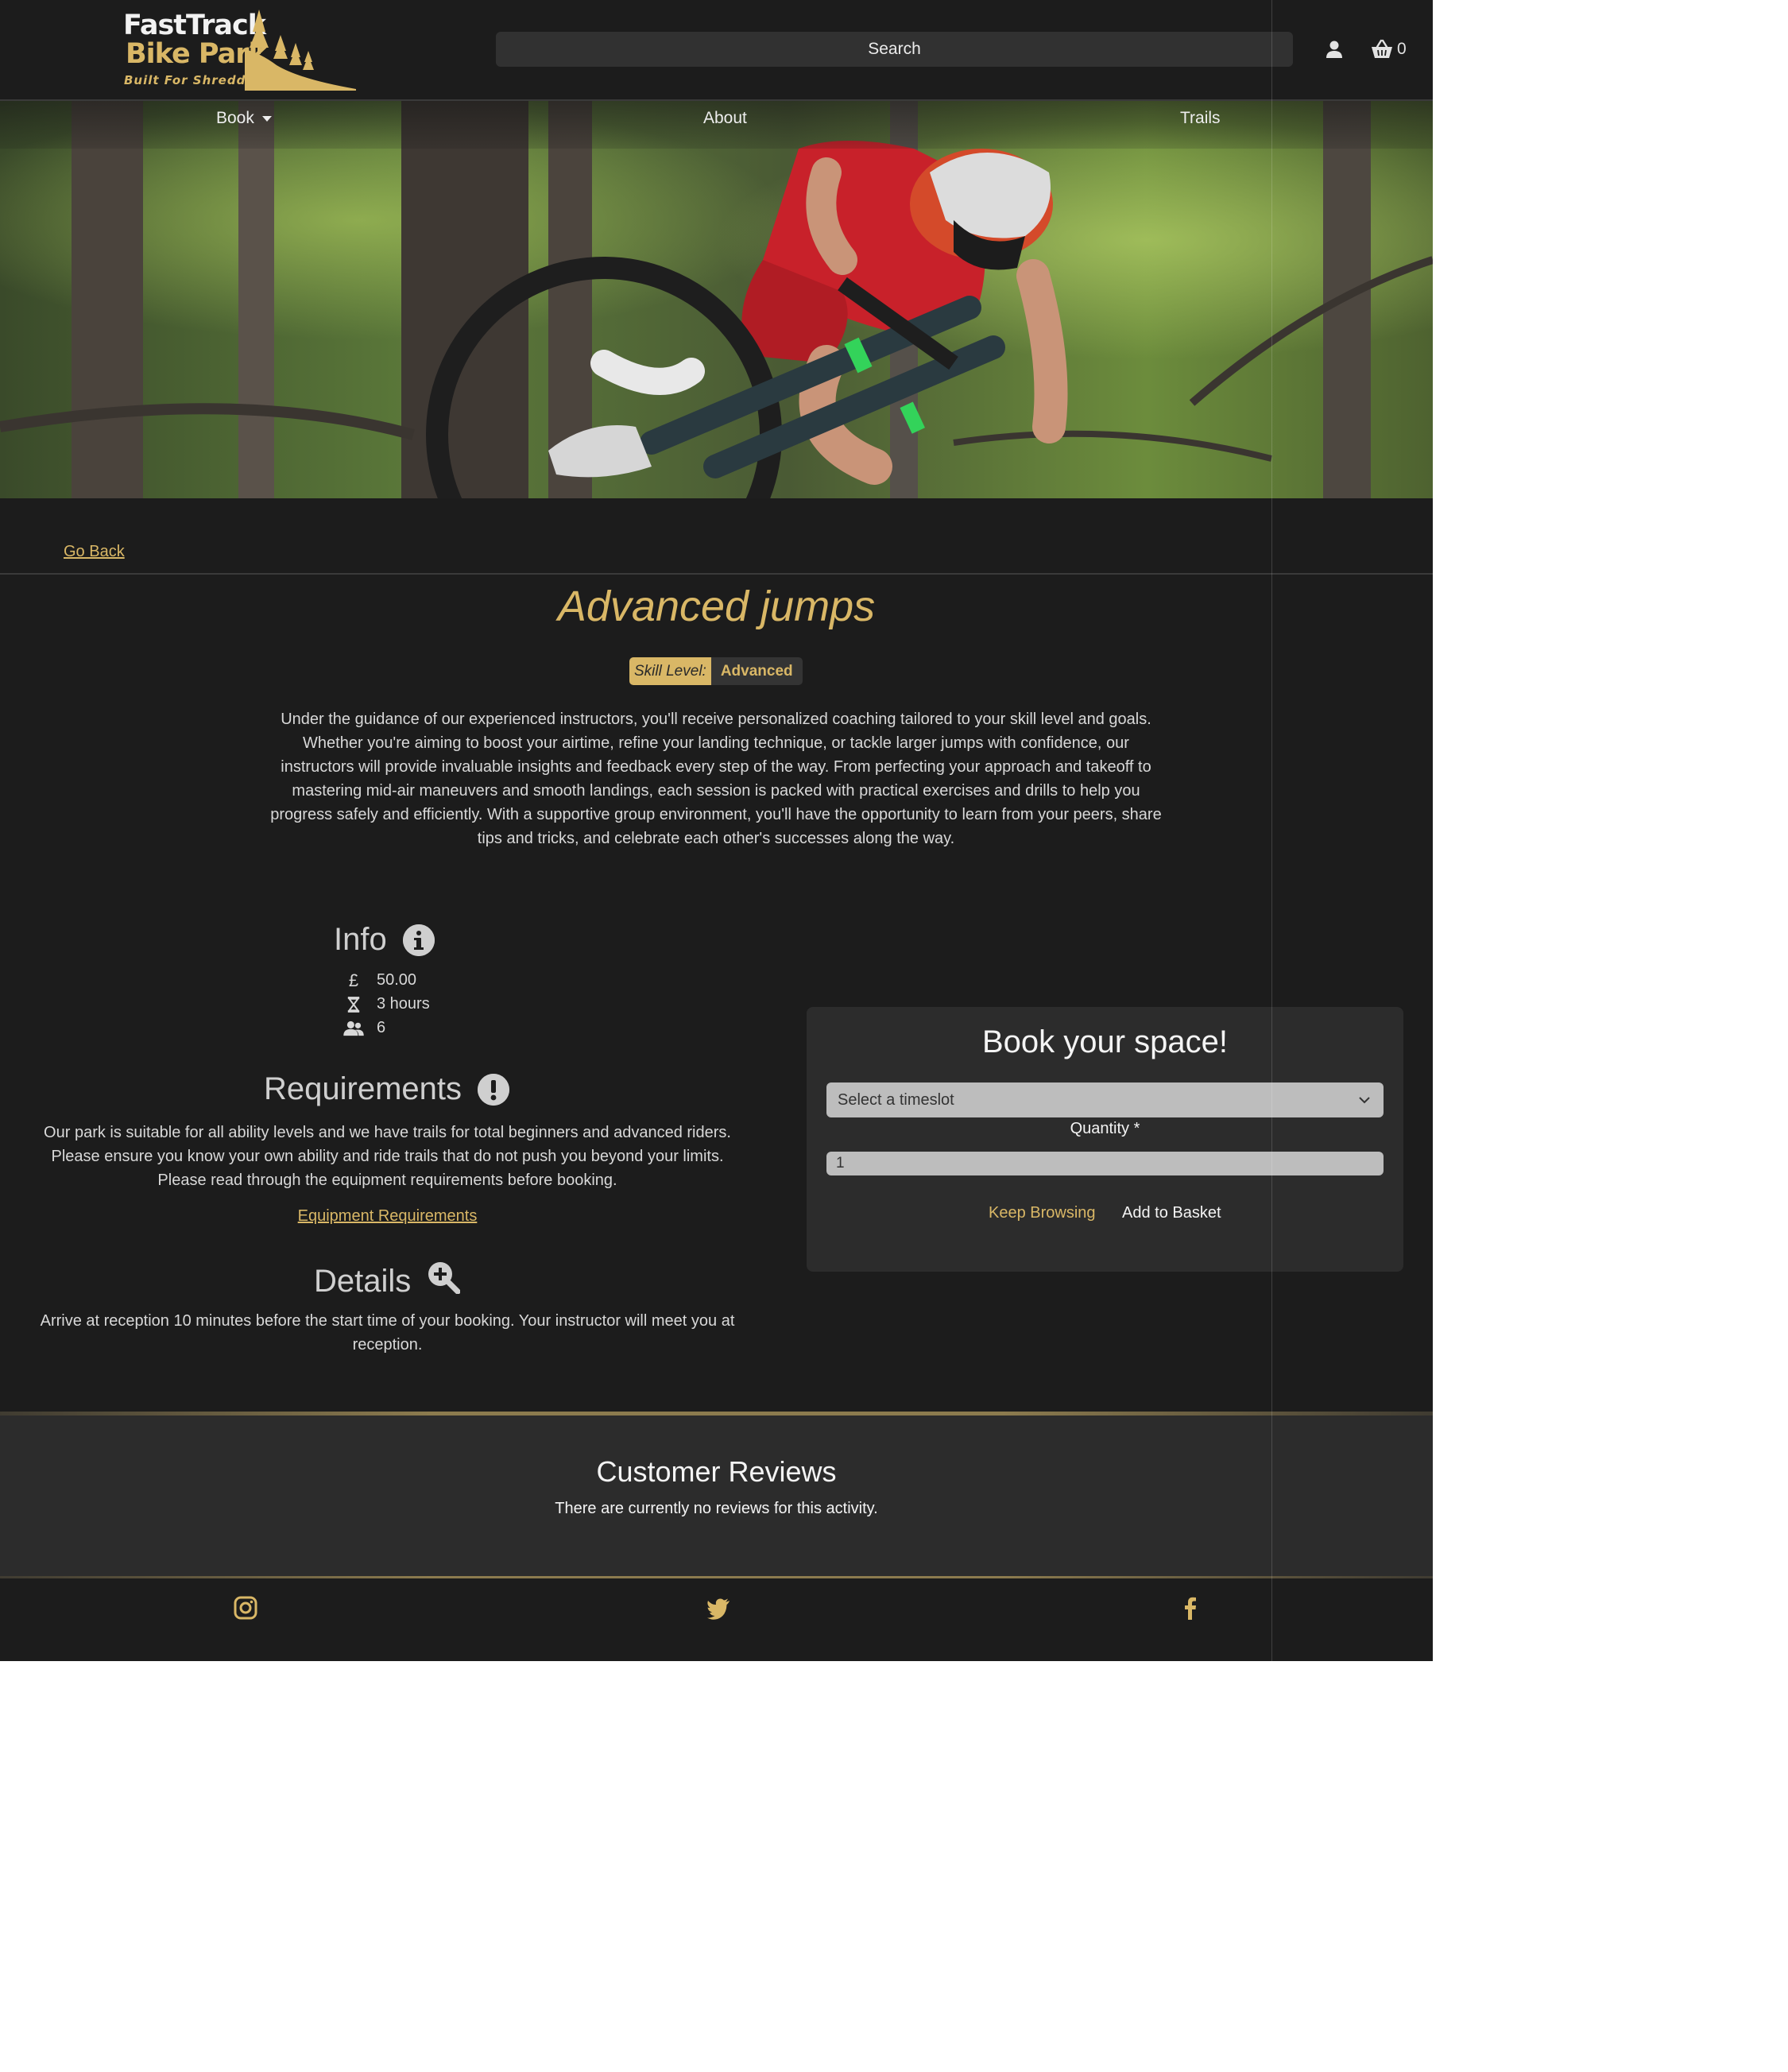 This screenshot has height=2072, width=1788. I want to click on divider, so click(716, 574).